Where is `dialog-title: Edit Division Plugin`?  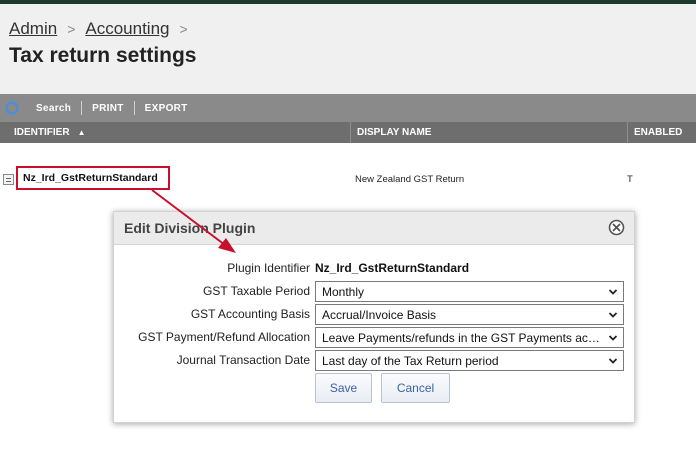 dialog-title: Edit Division Plugin is located at coordinates (190, 228).